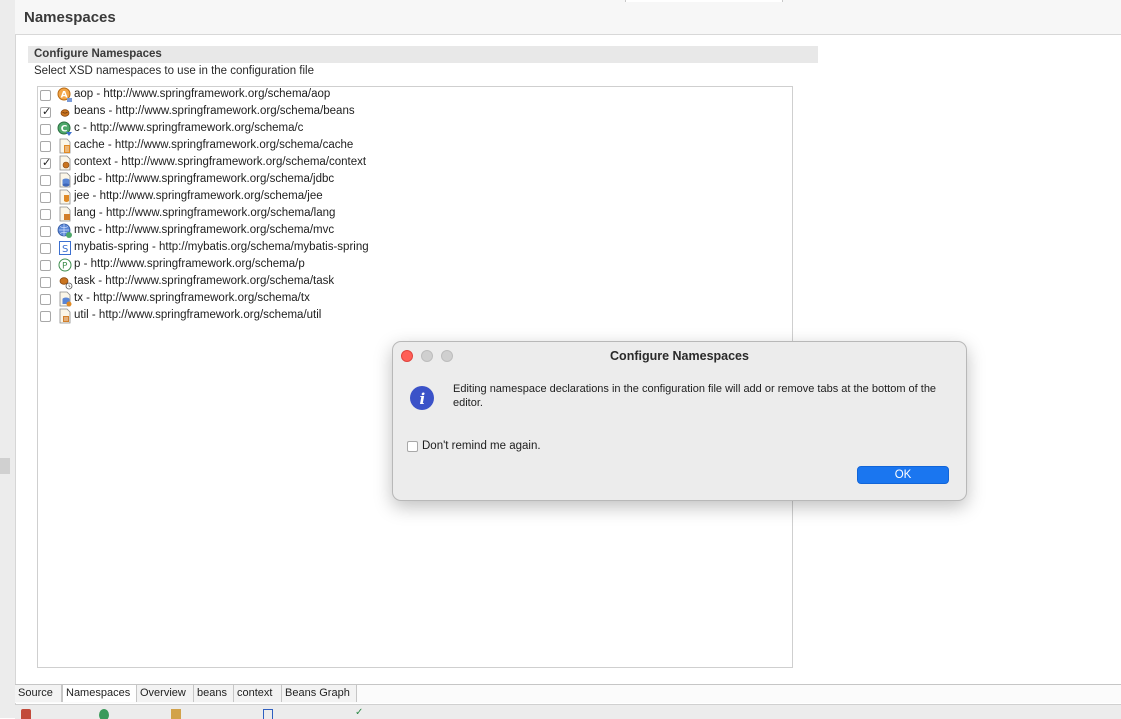 The width and height of the screenshot is (1121, 719). What do you see at coordinates (65, 180) in the screenshot?
I see `jdbc-icon` at bounding box center [65, 180].